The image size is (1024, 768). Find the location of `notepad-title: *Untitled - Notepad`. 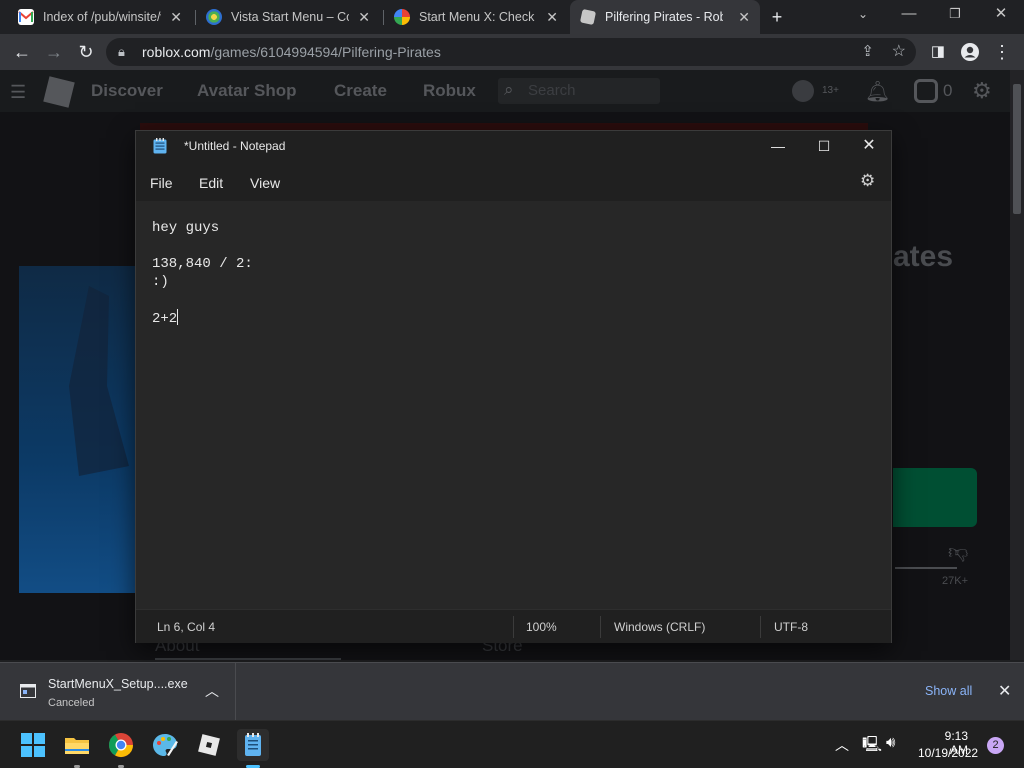

notepad-title: *Untitled - Notepad is located at coordinates (235, 146).